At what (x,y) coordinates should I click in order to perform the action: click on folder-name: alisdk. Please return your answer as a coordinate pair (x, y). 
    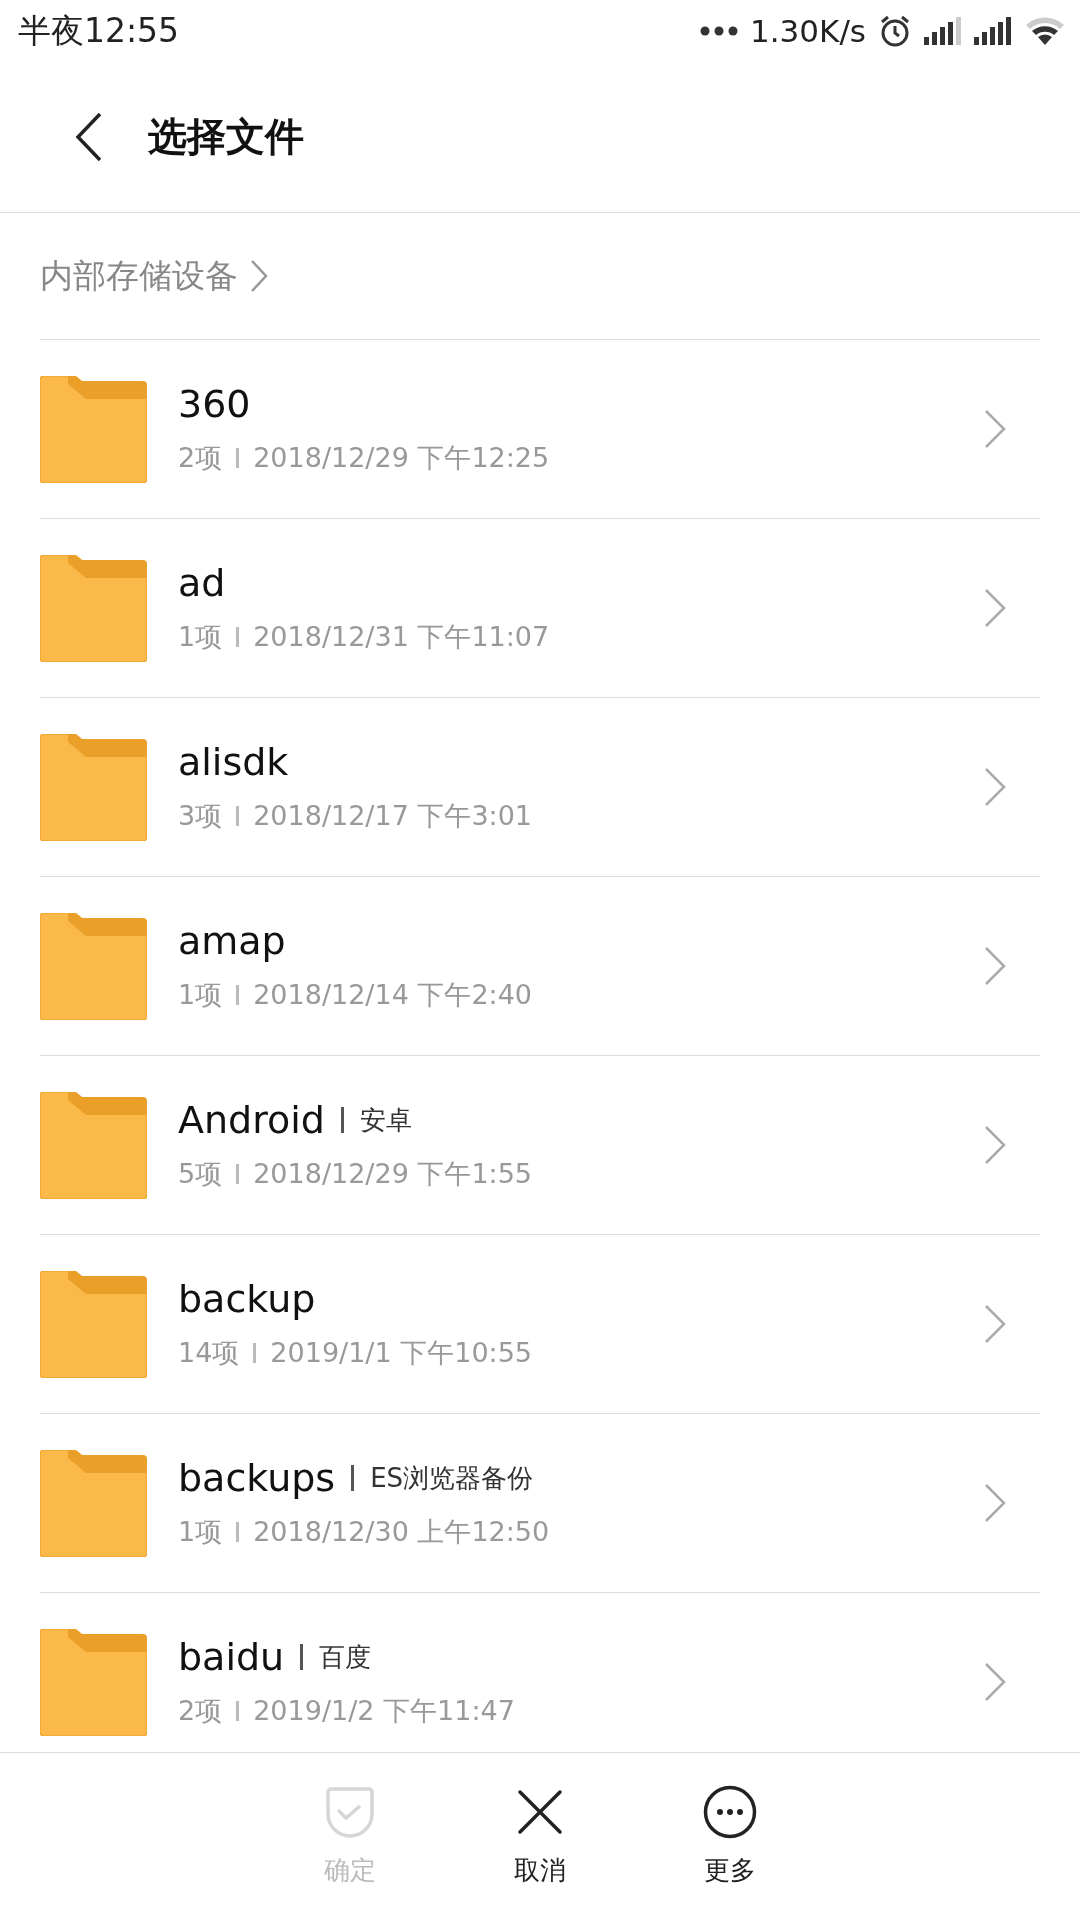
    Looking at the image, I should click on (233, 762).